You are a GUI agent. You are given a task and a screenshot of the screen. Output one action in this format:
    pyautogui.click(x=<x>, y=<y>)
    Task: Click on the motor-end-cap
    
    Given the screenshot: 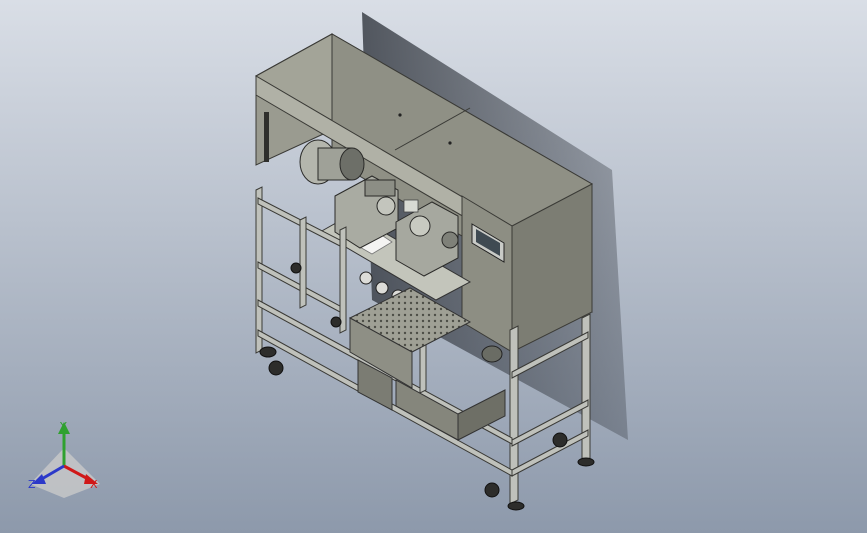 What is the action you would take?
    pyautogui.click(x=352, y=164)
    